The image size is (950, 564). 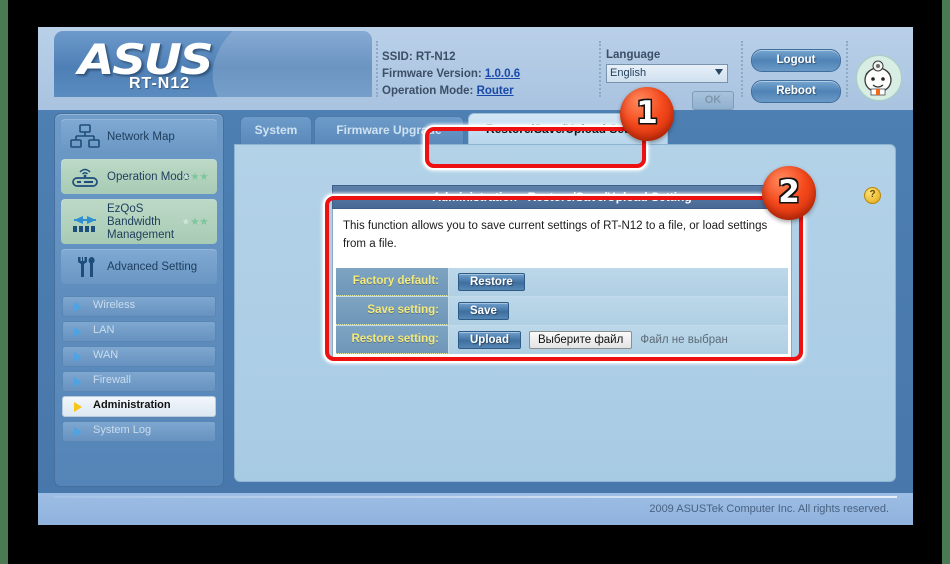 I want to click on sidebar-sub-label: Administration, so click(x=132, y=405).